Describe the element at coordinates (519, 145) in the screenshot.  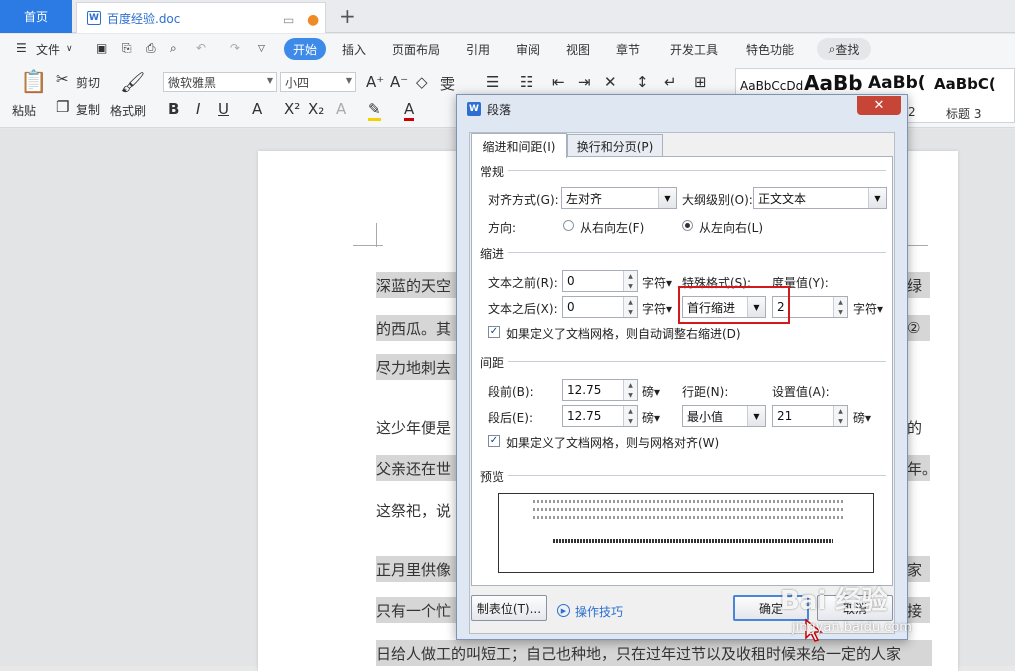
I see `tab-indent-spacing: 缩进和间距(I)` at that location.